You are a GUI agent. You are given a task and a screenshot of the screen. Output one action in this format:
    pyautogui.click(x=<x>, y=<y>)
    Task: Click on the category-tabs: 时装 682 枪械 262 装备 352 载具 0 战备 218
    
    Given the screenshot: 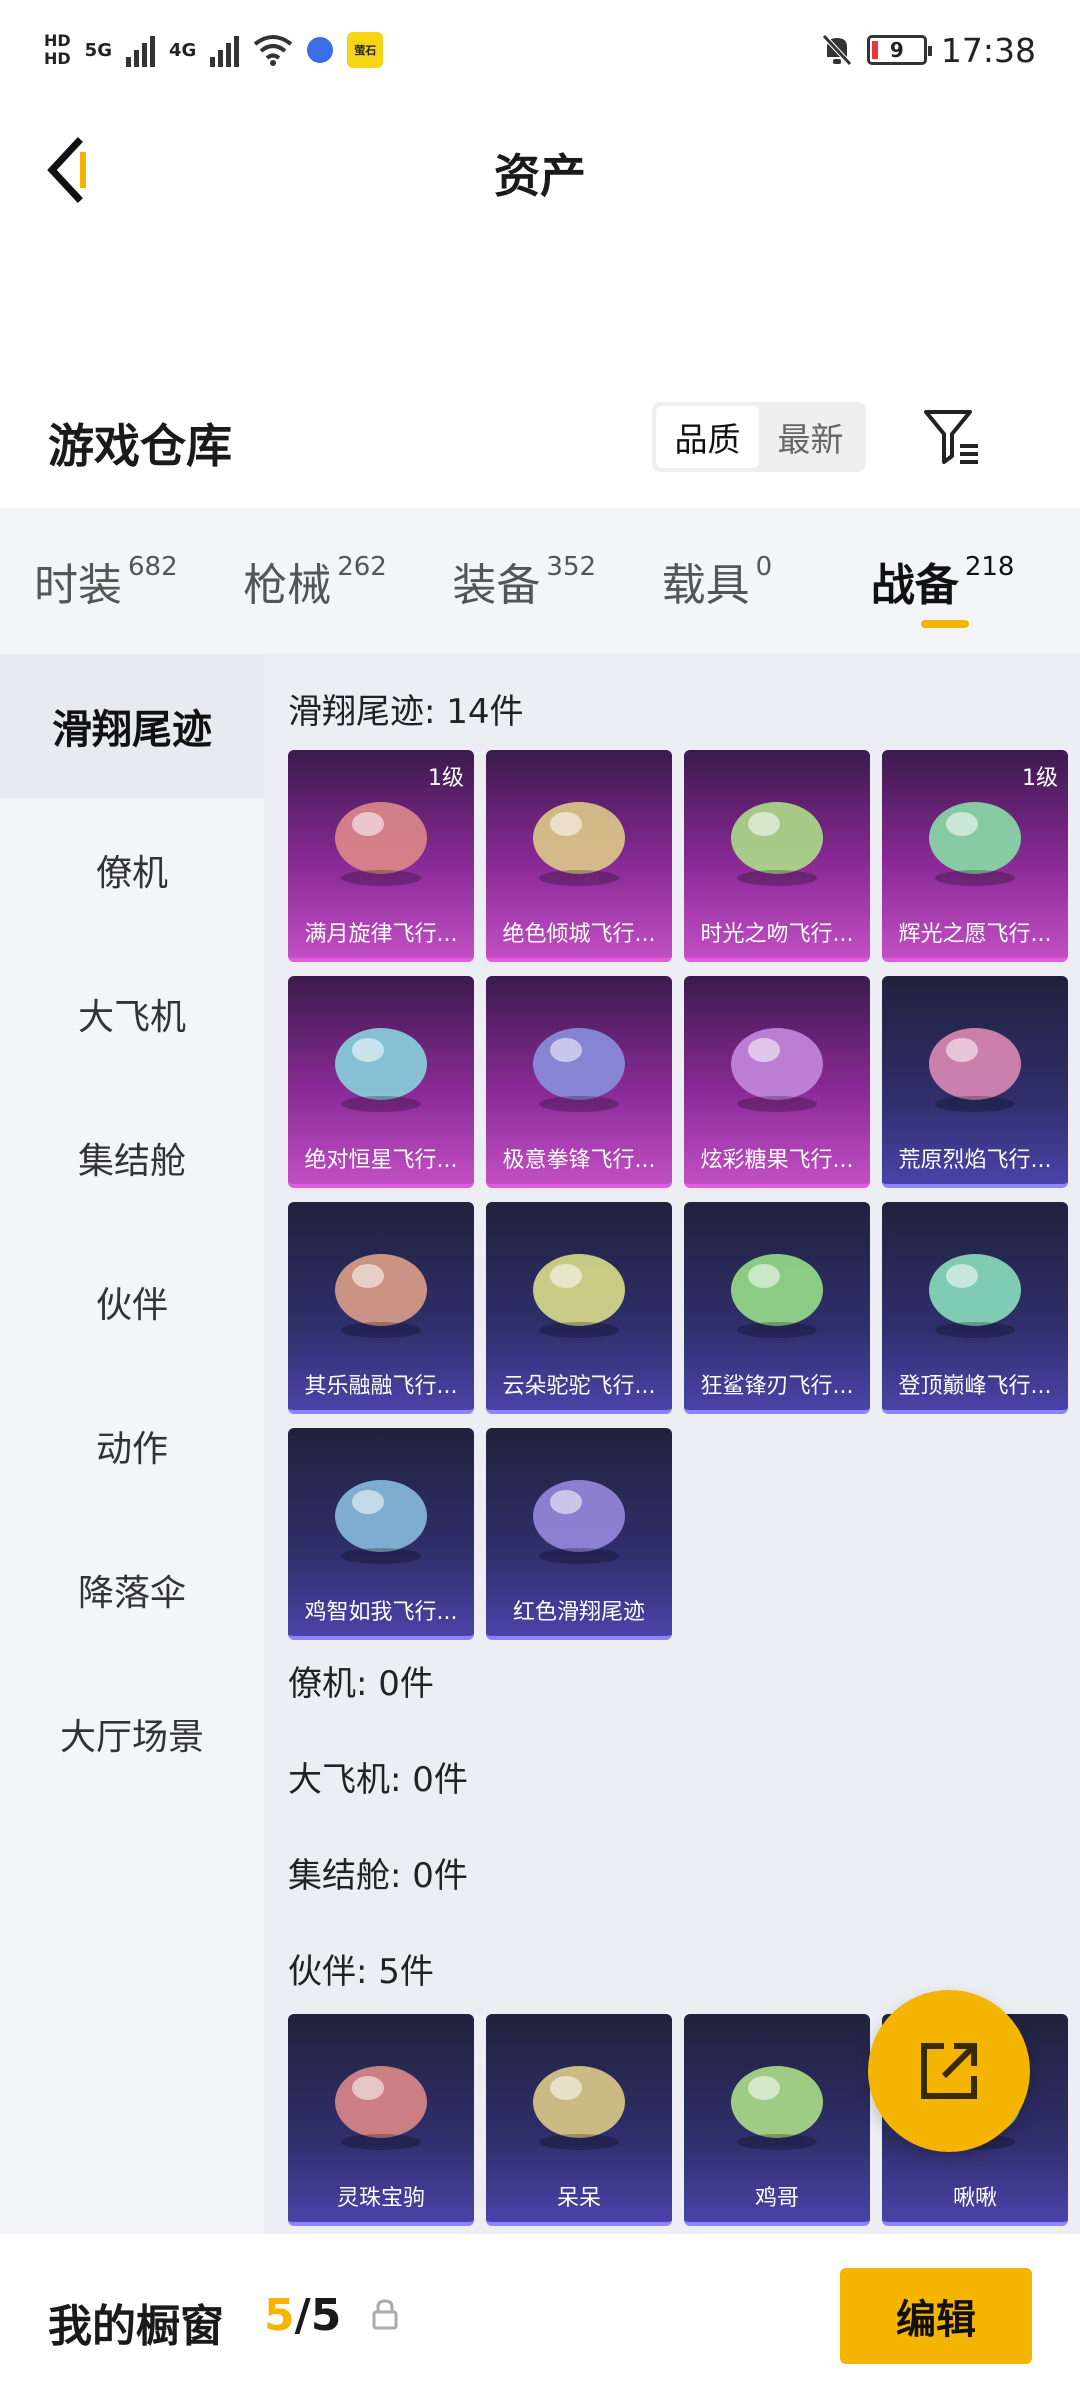 What is the action you would take?
    pyautogui.click(x=540, y=581)
    